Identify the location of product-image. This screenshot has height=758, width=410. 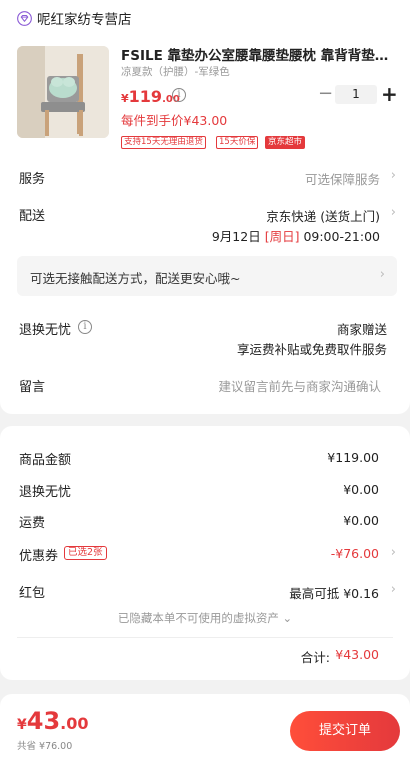
(63, 92).